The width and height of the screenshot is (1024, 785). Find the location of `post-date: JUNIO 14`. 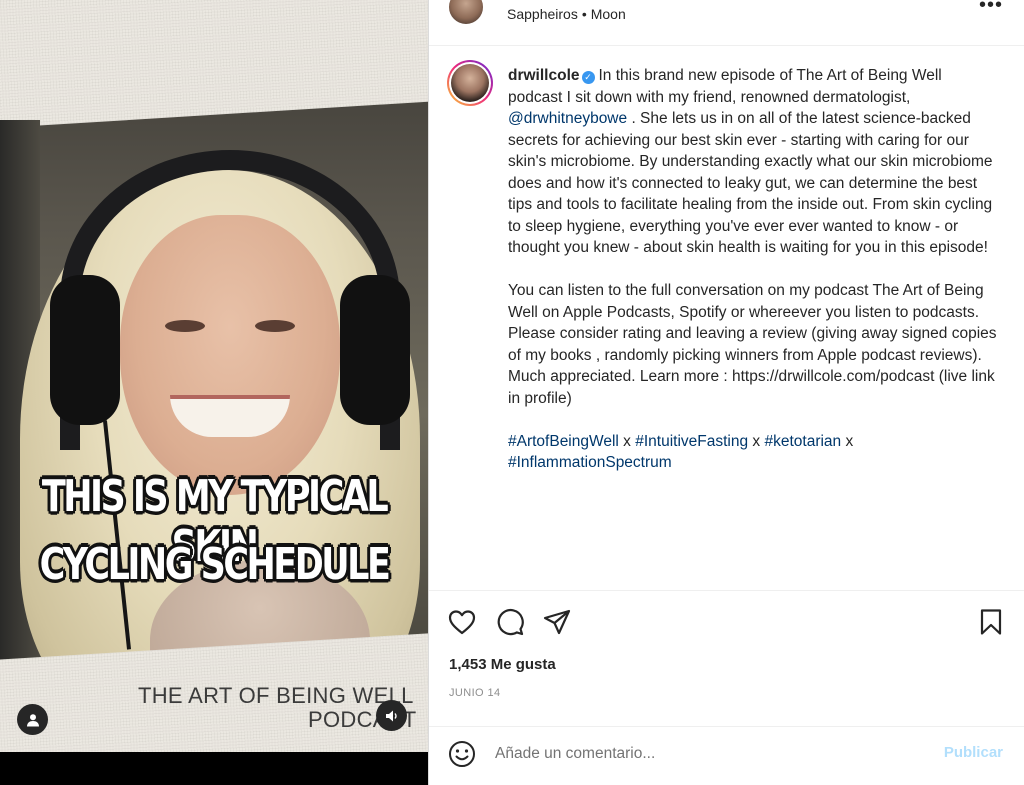

post-date: JUNIO 14 is located at coordinates (475, 693).